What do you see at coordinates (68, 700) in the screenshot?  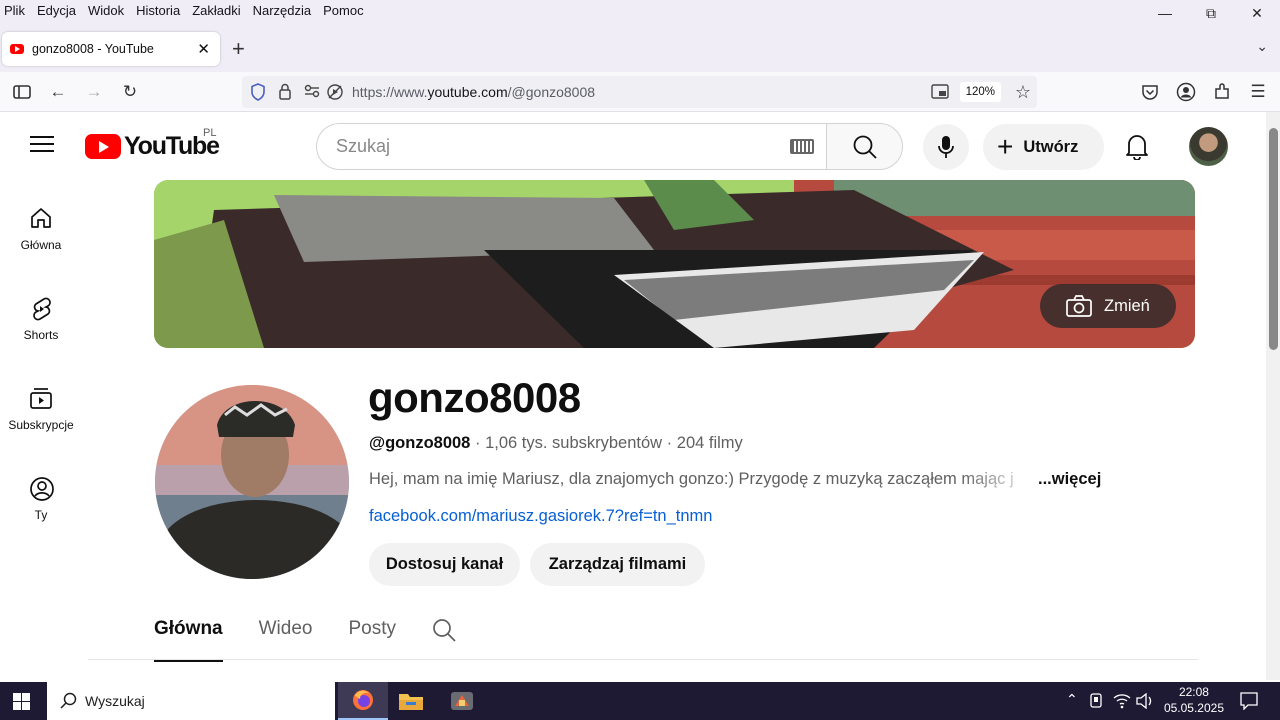 I see `taskbar-search-icon` at bounding box center [68, 700].